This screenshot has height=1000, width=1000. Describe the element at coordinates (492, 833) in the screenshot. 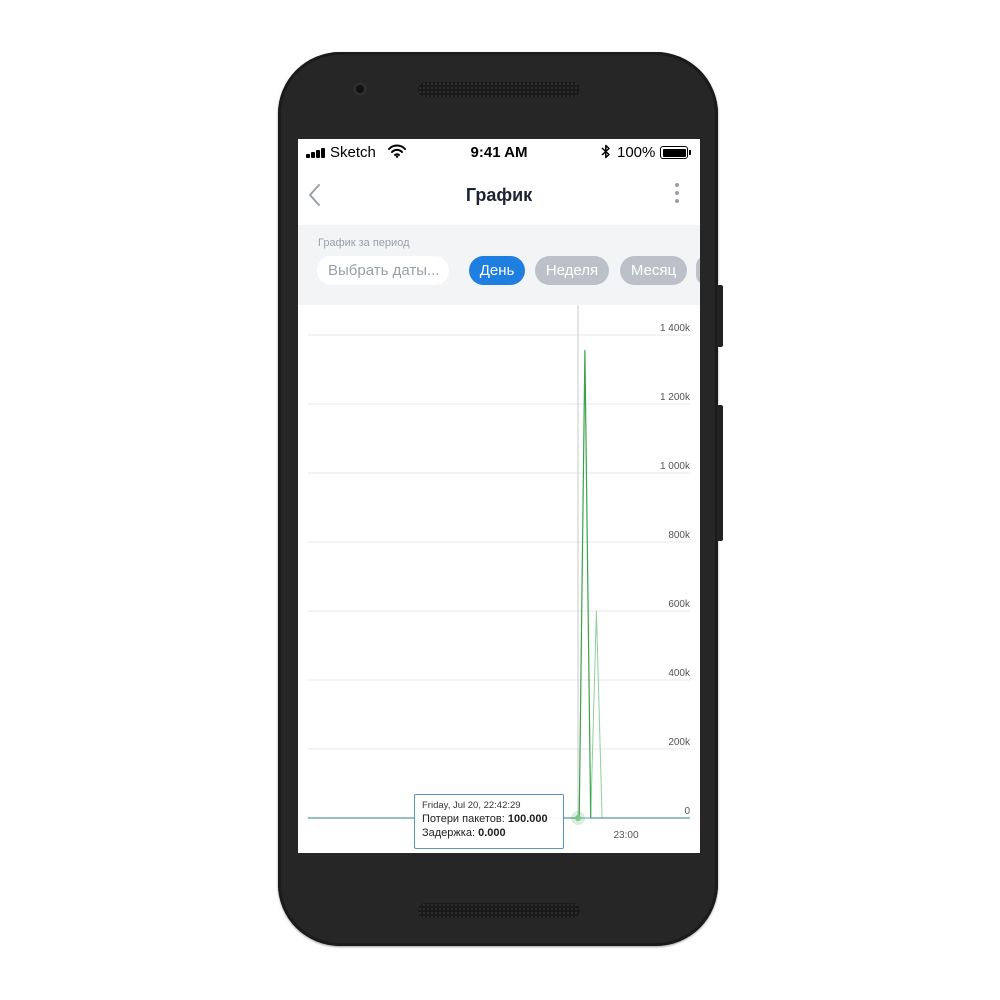

I see `tooltip-delay-value: 0.000` at that location.